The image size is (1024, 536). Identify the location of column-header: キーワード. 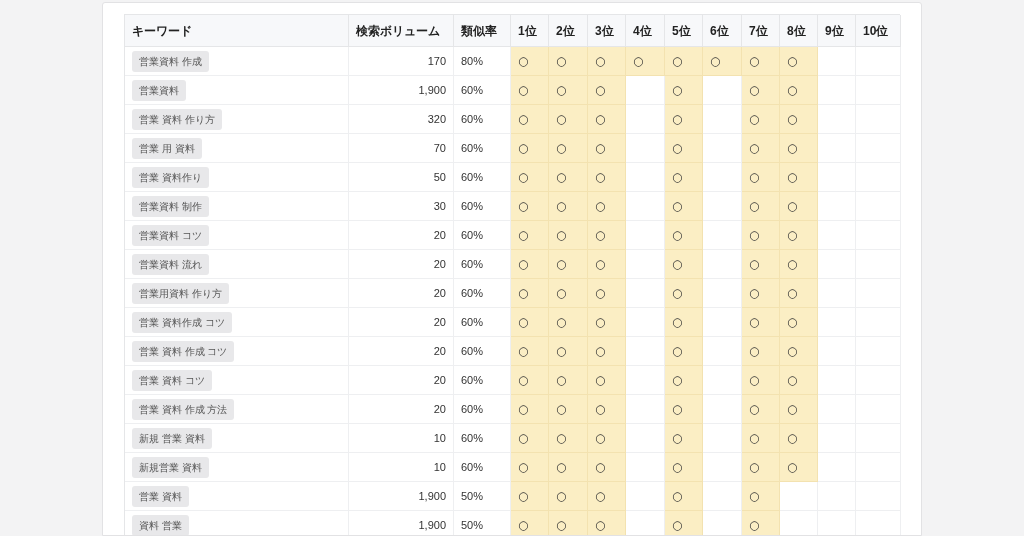
(237, 31).